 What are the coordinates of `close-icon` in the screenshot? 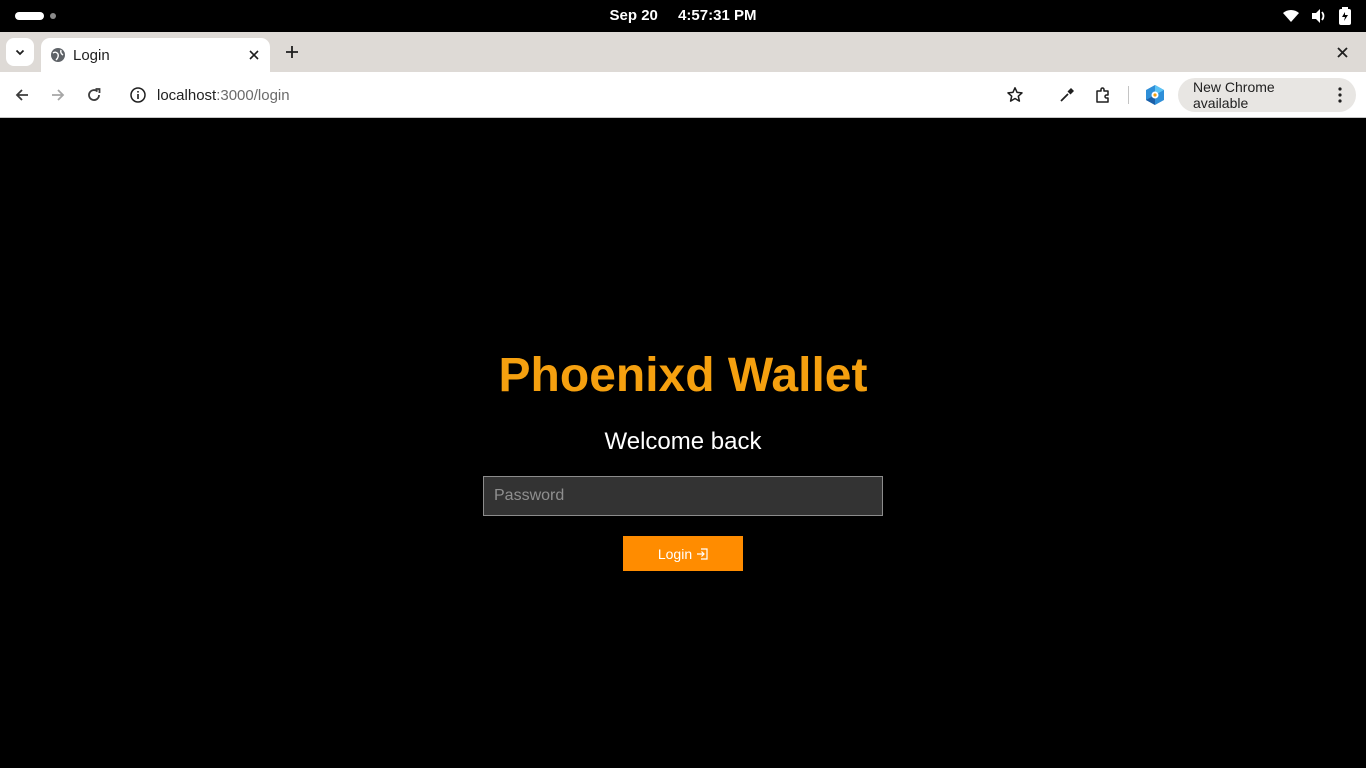 It's located at (1342, 52).